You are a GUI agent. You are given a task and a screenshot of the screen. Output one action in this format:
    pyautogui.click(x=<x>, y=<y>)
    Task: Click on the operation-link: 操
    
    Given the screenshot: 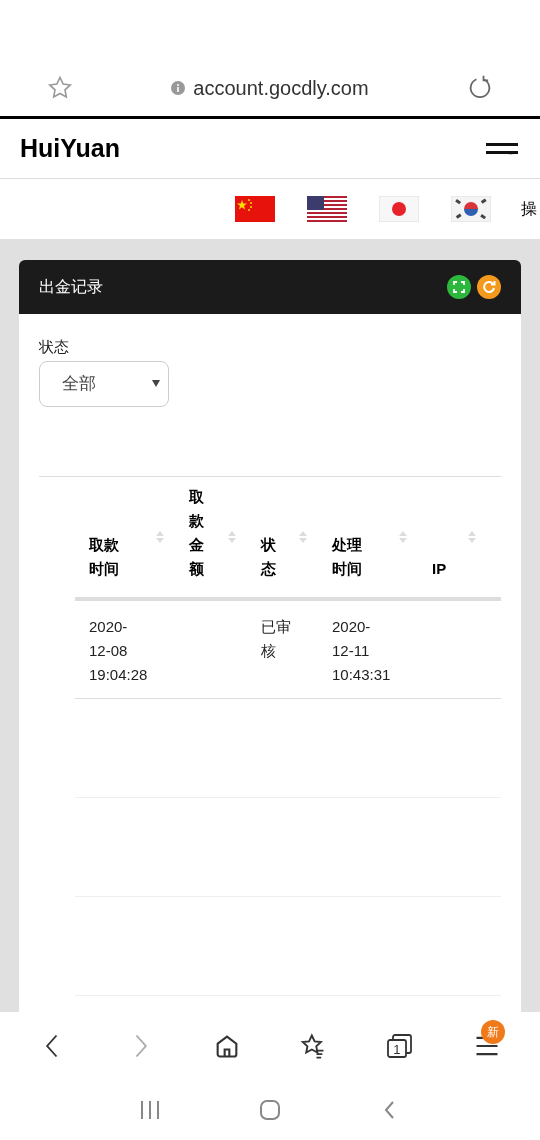 What is the action you would take?
    pyautogui.click(x=529, y=209)
    